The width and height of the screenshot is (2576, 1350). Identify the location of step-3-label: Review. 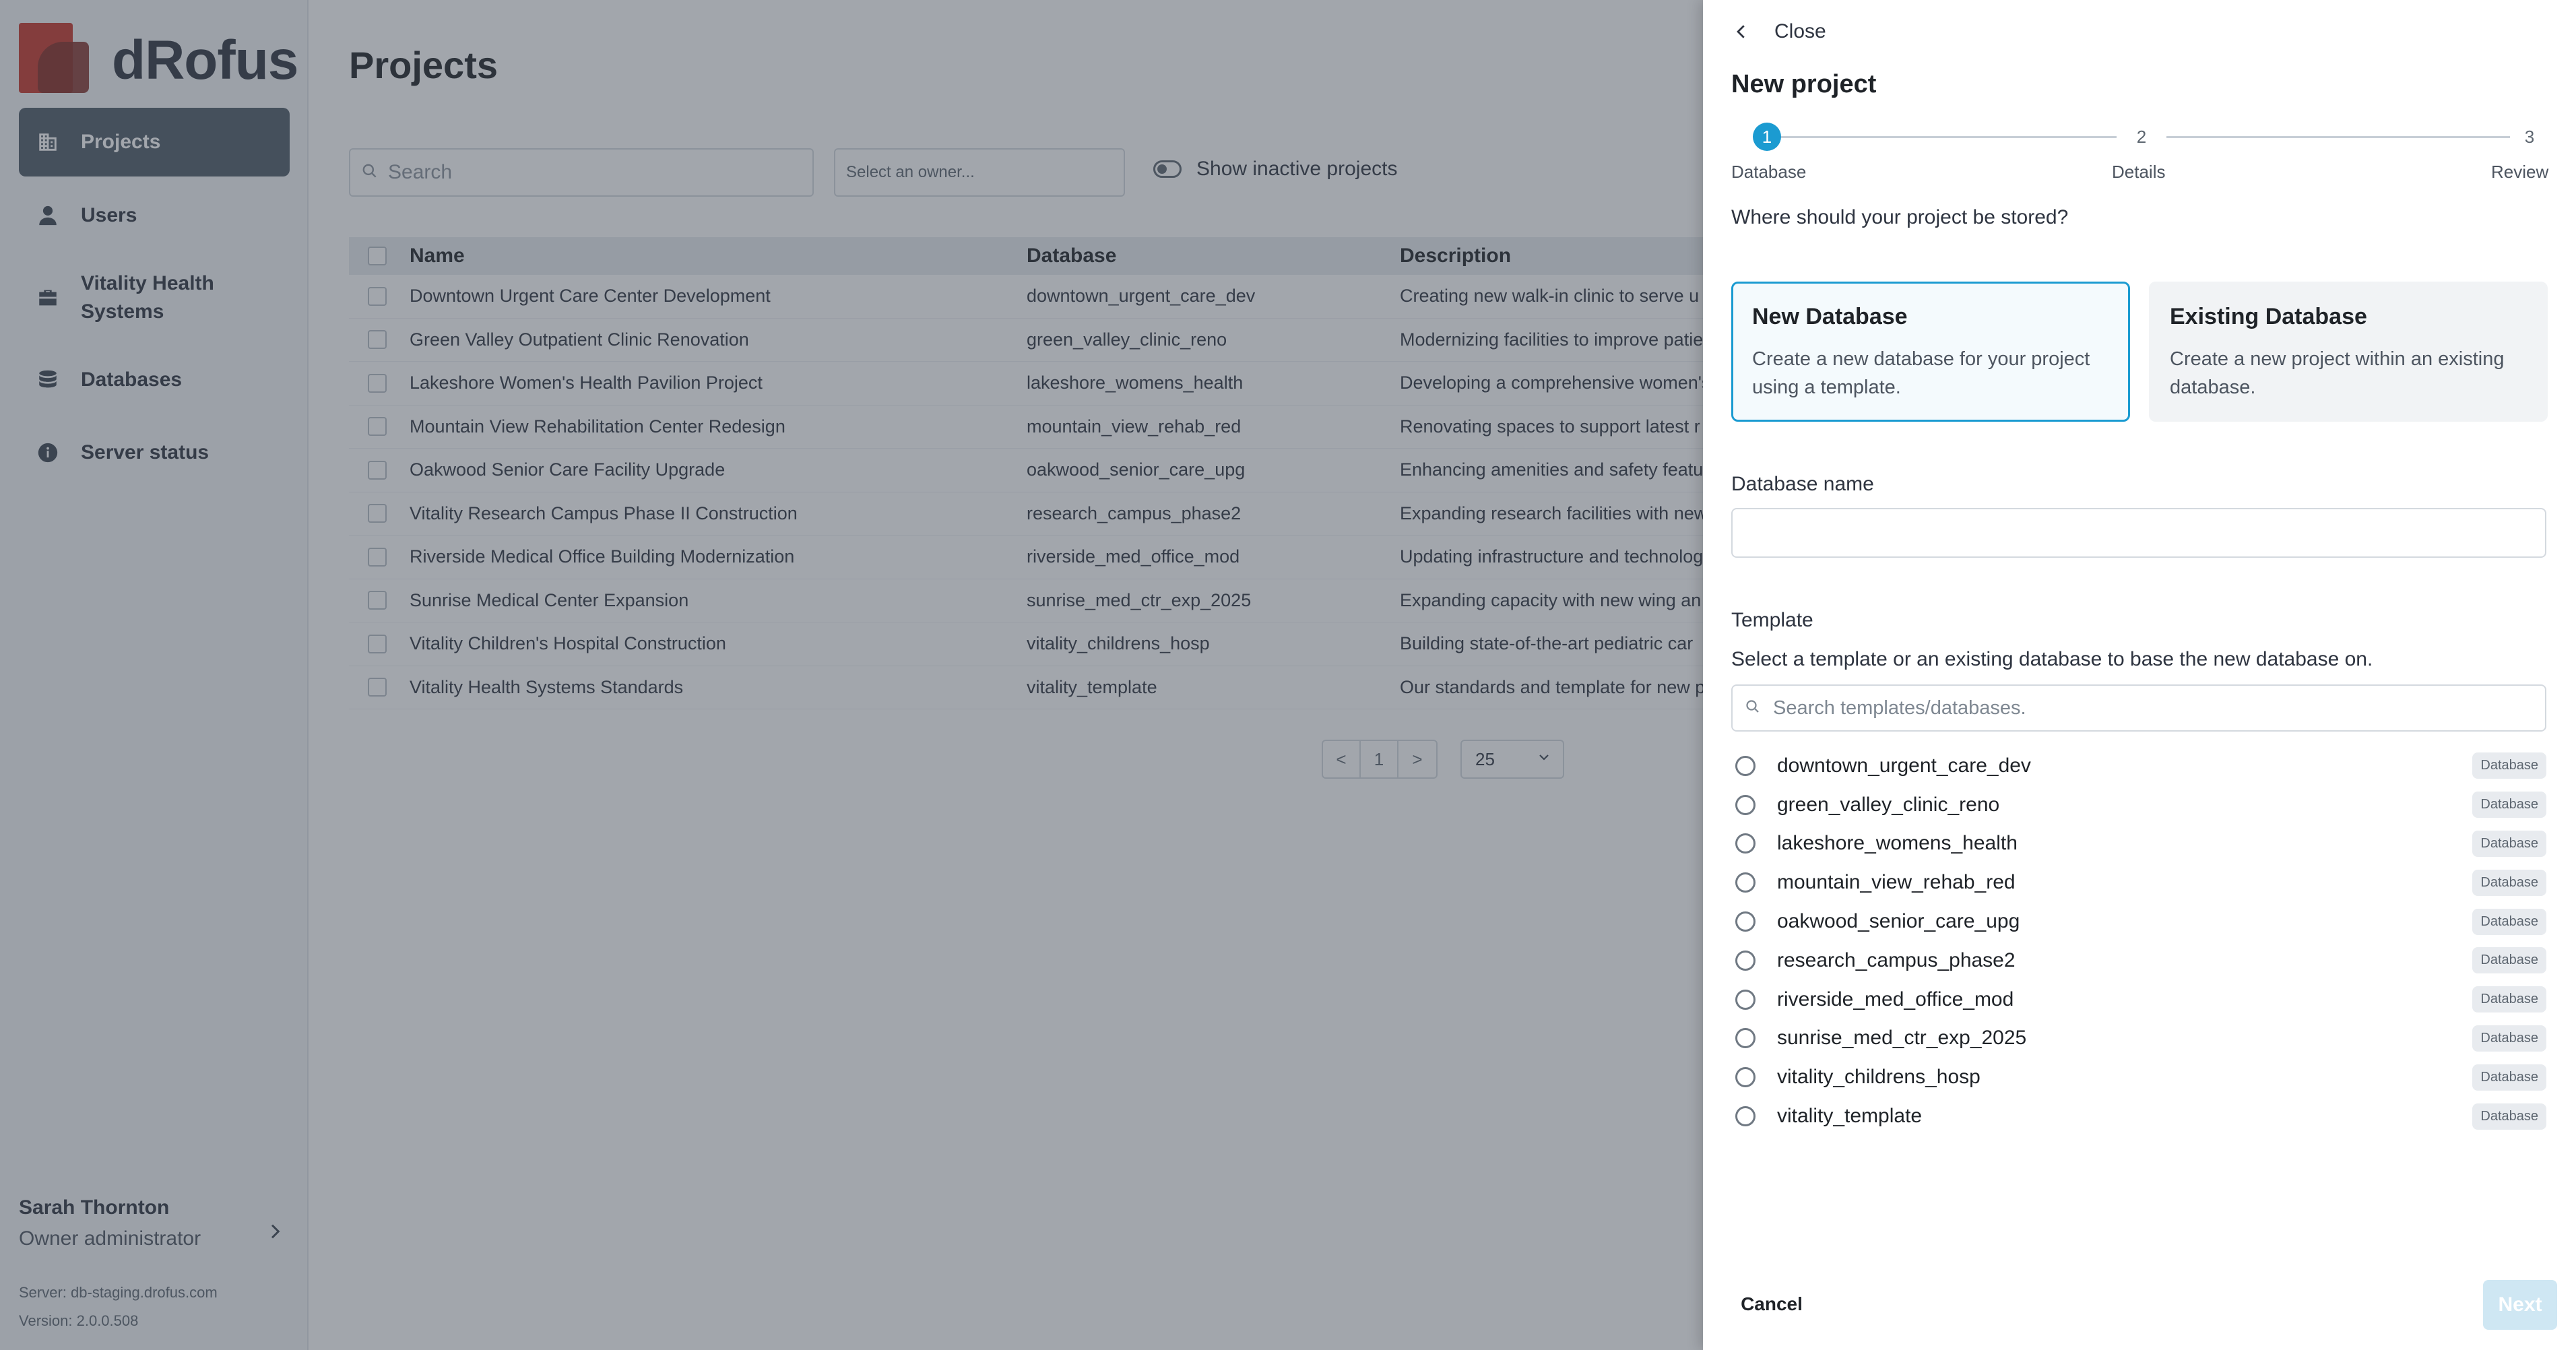
(2520, 172).